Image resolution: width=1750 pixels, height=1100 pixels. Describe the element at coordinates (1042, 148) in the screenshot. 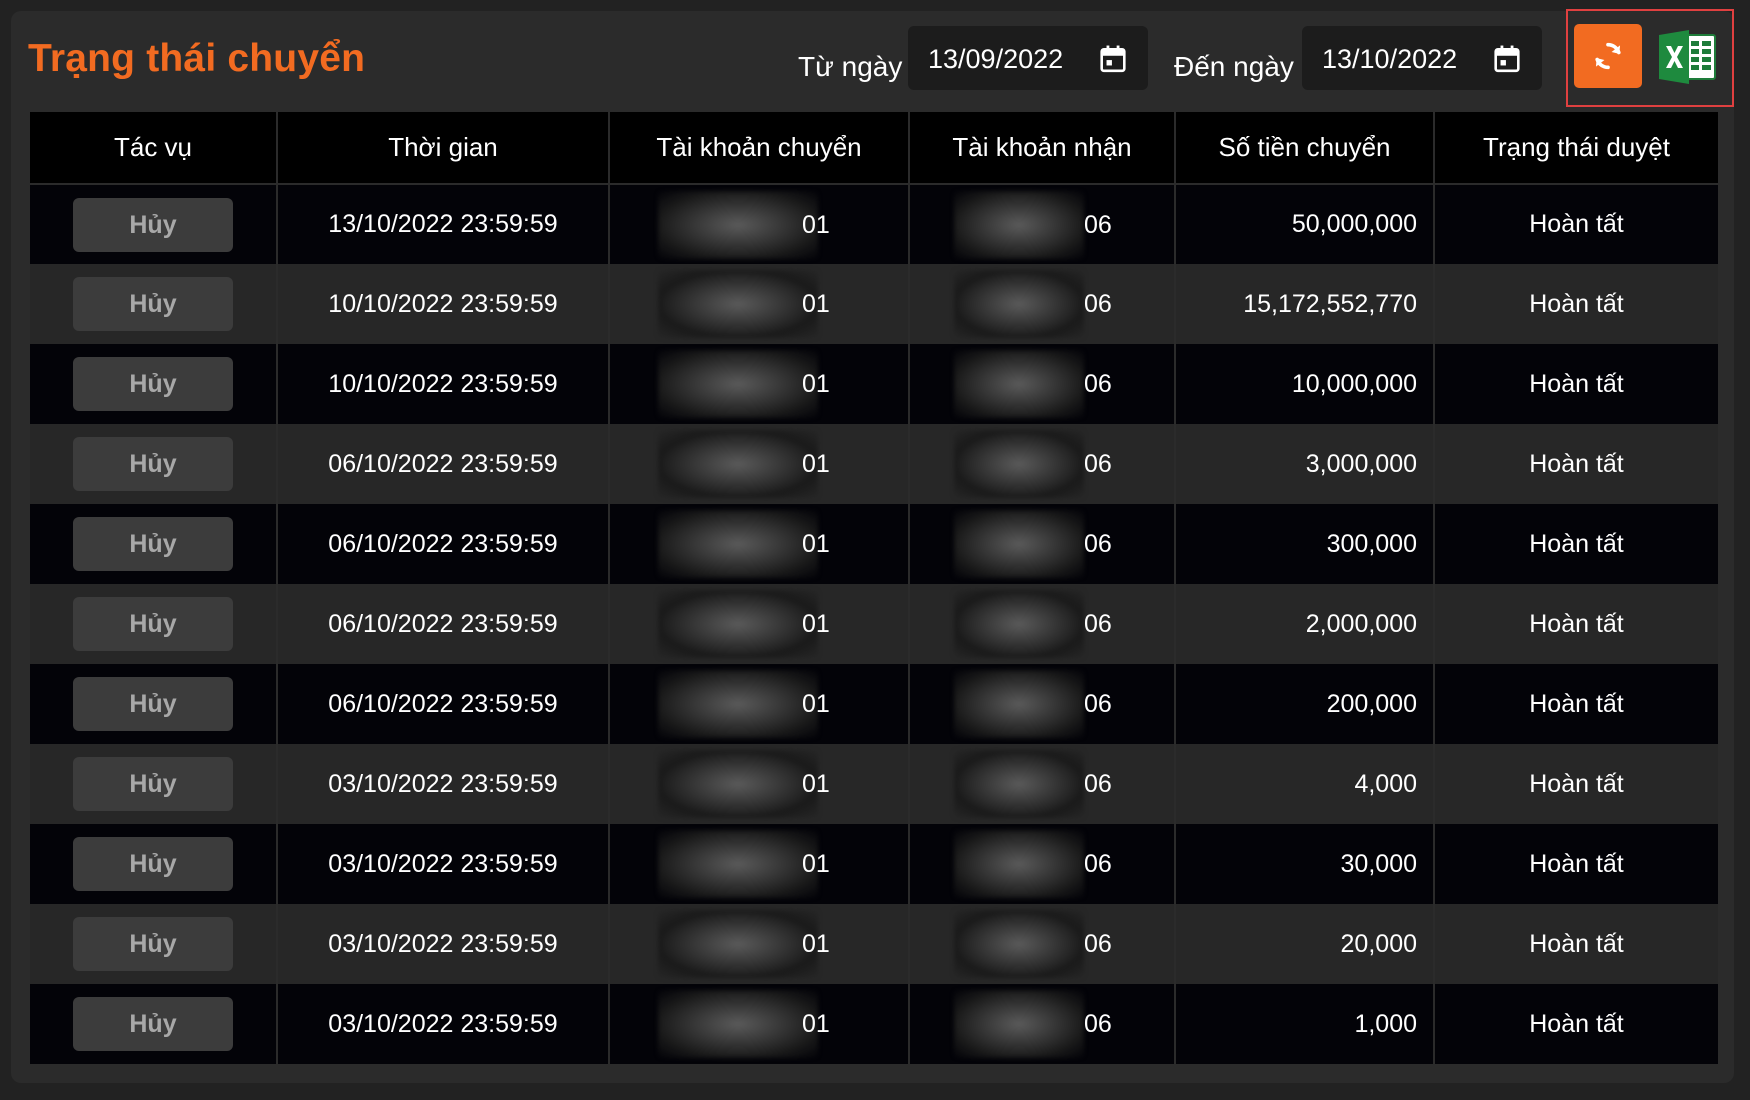

I see `column-header-to-account: Tài khoản nhận` at that location.